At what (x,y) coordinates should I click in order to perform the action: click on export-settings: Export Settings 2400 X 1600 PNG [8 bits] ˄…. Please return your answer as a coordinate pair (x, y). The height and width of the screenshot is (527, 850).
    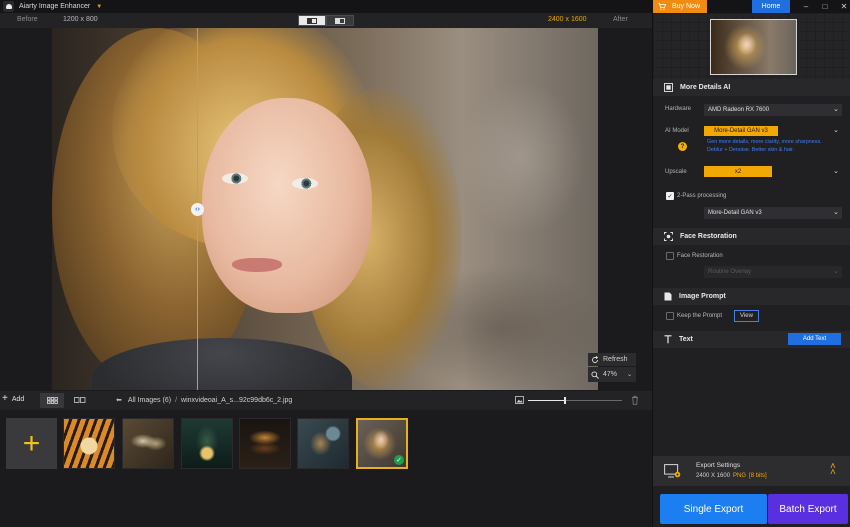
    Looking at the image, I should click on (751, 471).